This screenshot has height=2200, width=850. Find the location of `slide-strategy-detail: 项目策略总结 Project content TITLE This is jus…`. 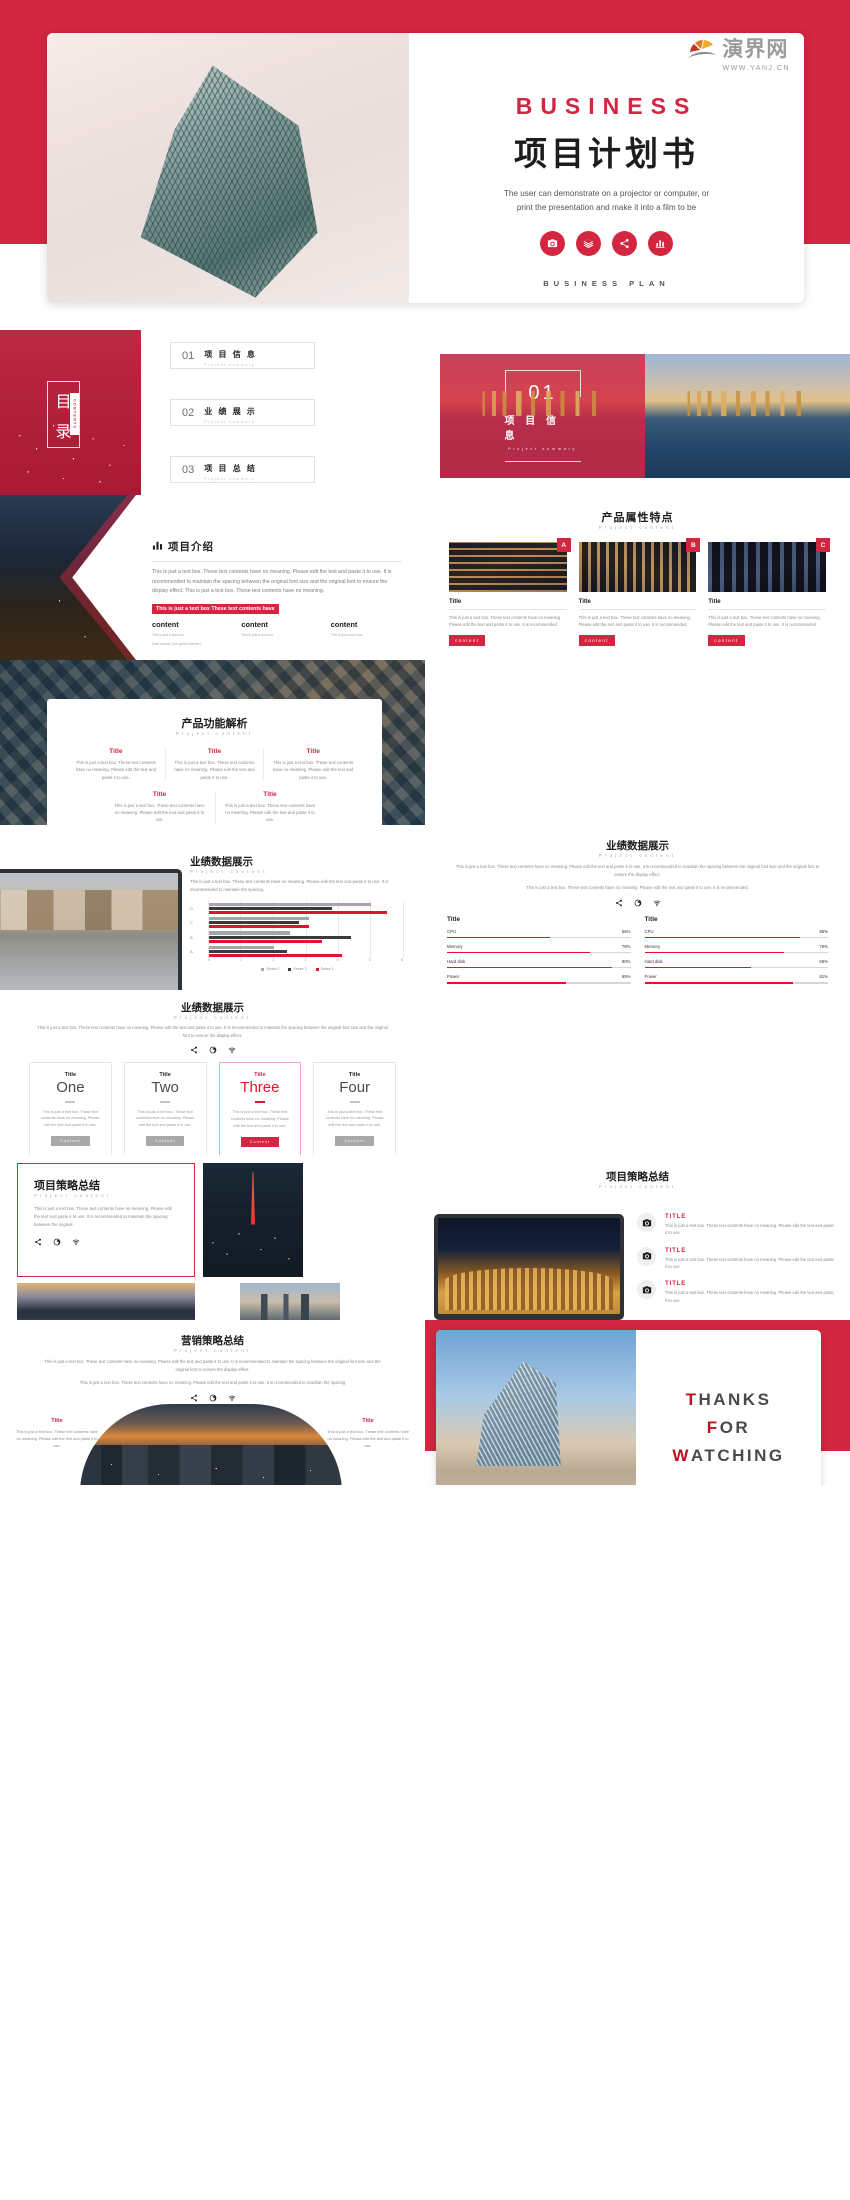

slide-strategy-detail: 项目策略总结 Project content TITLE This is jus… is located at coordinates (637, 1237).